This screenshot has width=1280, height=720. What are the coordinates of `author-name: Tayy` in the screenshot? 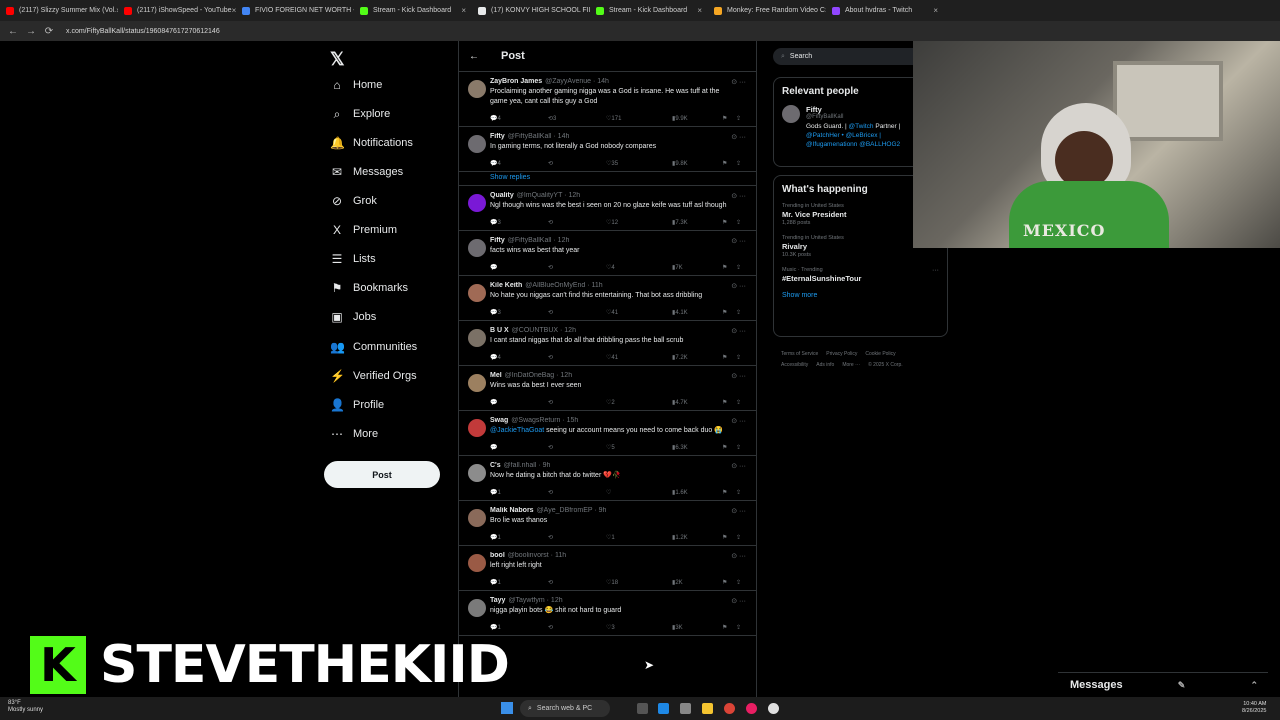 It's located at (497, 600).